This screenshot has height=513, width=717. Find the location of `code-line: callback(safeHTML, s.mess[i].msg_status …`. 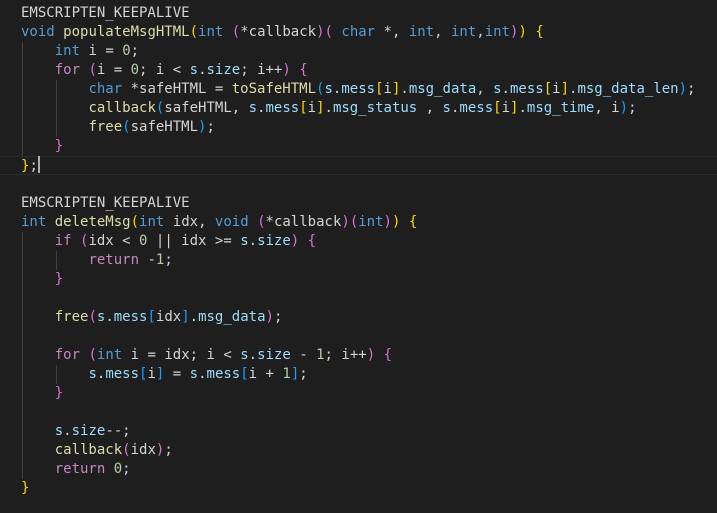

code-line: callback(safeHTML, s.mess[i].msg_status … is located at coordinates (328, 108).